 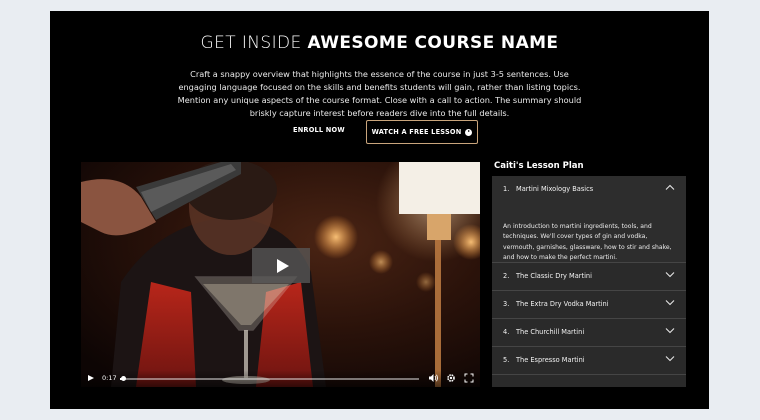 I want to click on lesson-title: The Extra Dry Vodka Martini, so click(x=562, y=304).